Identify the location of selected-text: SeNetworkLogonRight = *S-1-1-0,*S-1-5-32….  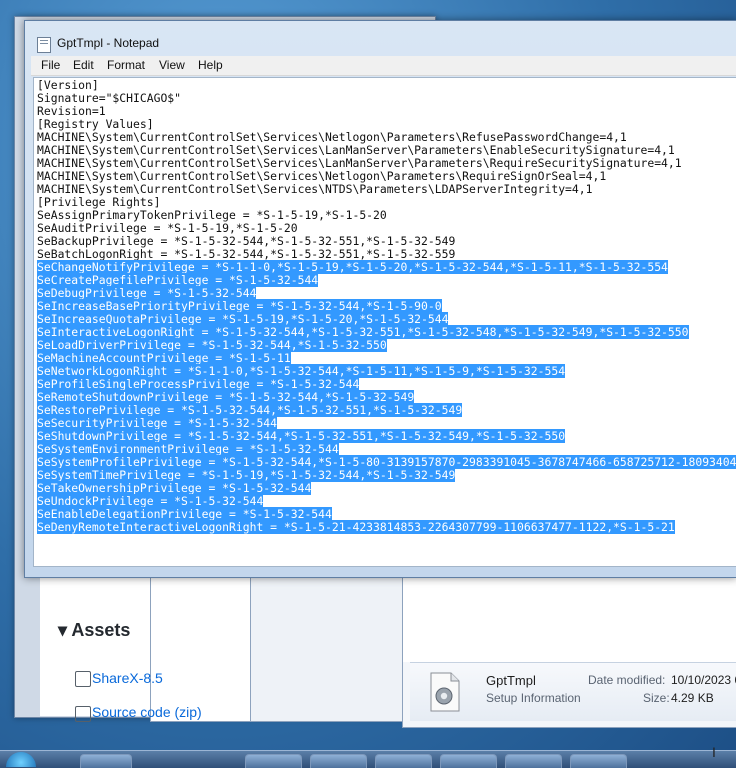
(301, 371).